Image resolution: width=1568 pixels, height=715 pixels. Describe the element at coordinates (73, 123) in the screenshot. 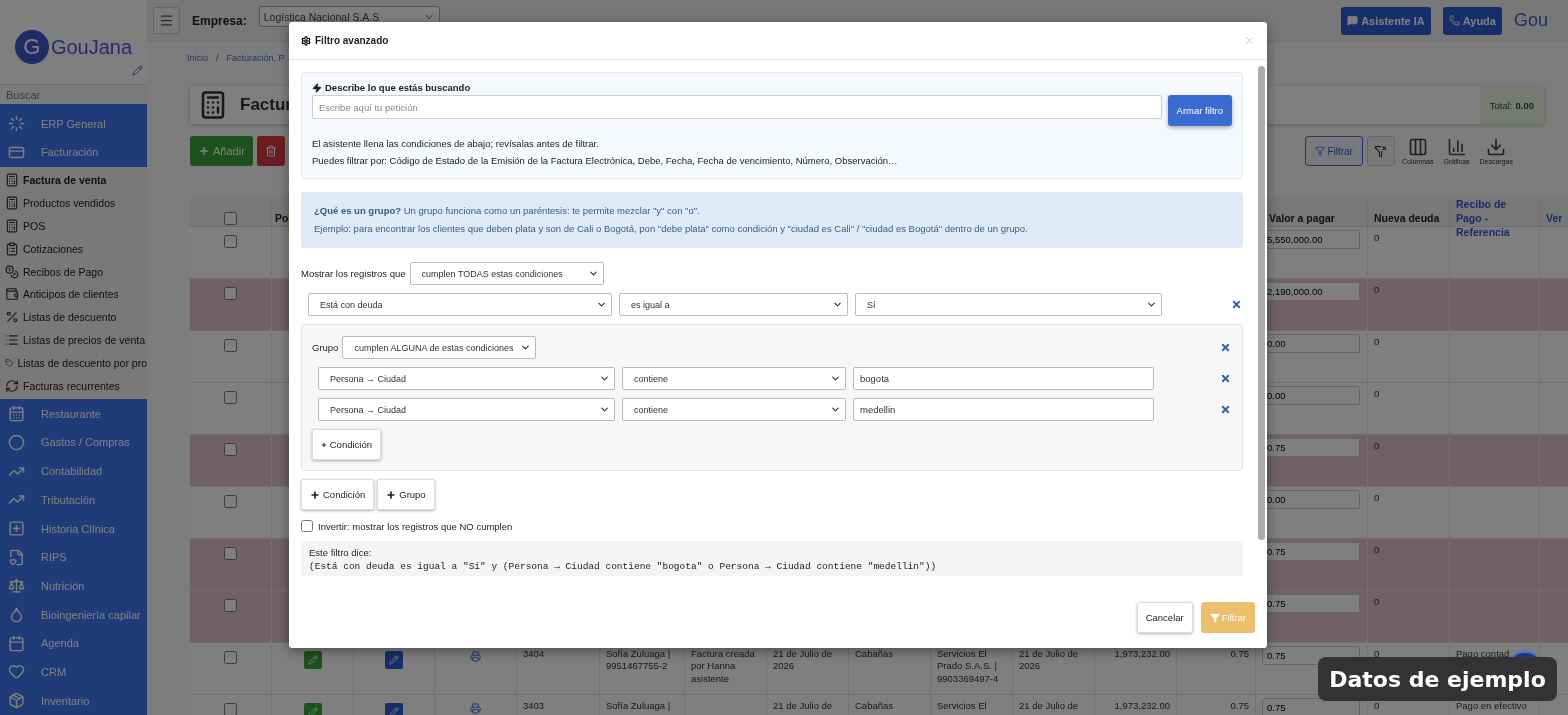

I see `menu-item: ERP General` at that location.